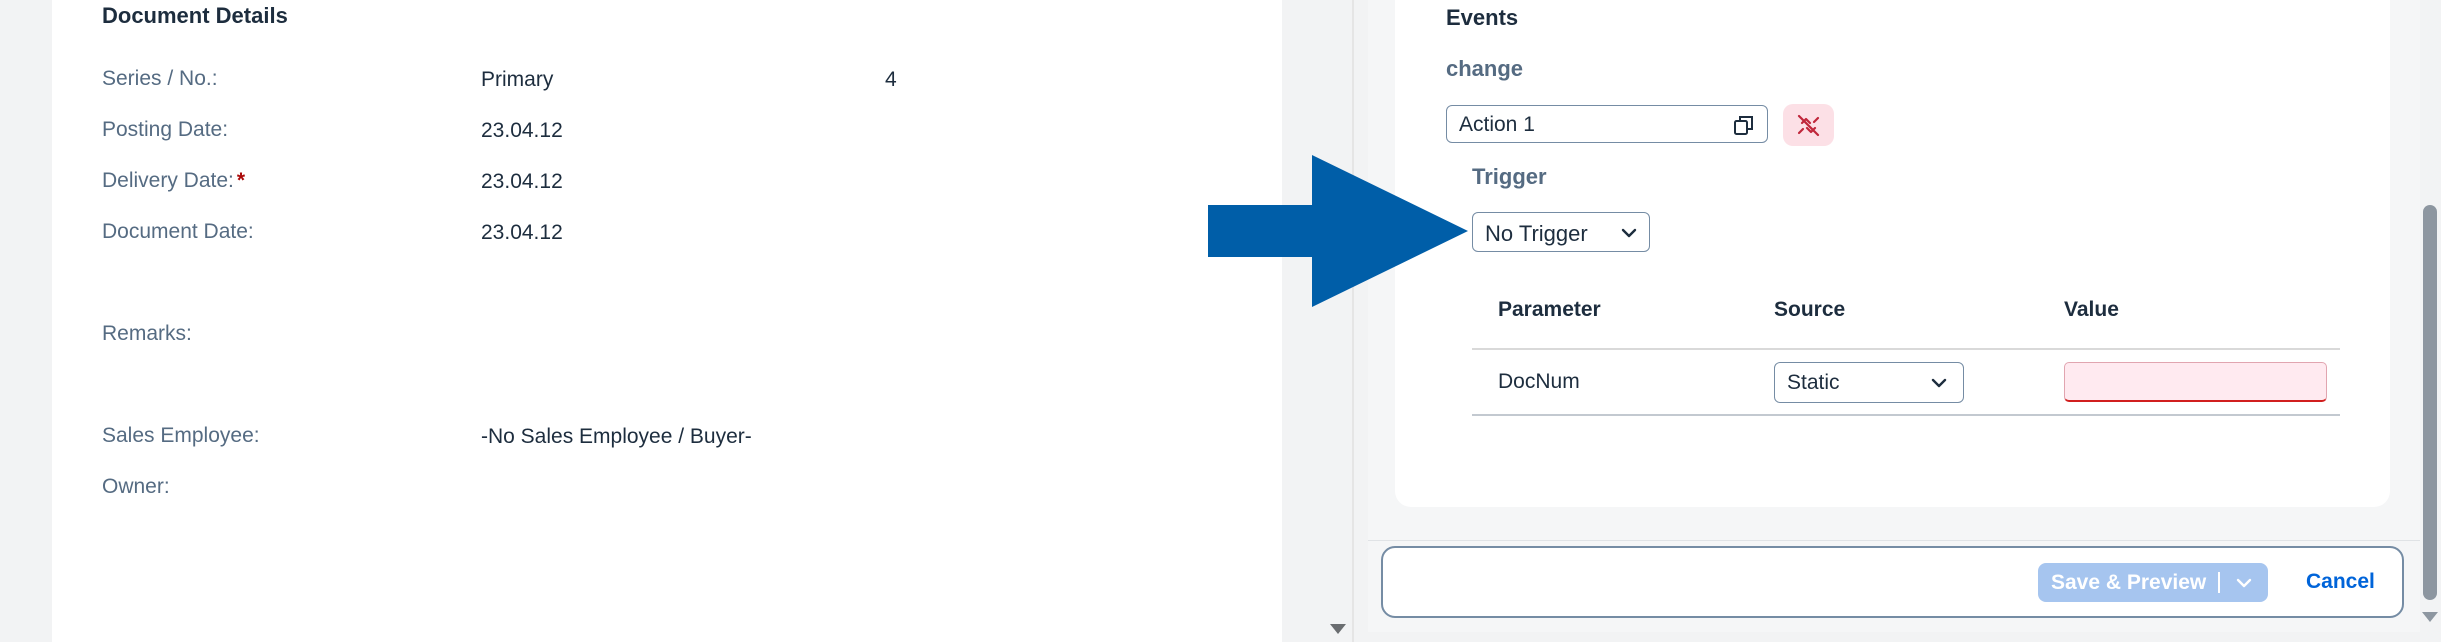 The width and height of the screenshot is (2441, 642). I want to click on document-date-value: 23.04.12, so click(522, 233).